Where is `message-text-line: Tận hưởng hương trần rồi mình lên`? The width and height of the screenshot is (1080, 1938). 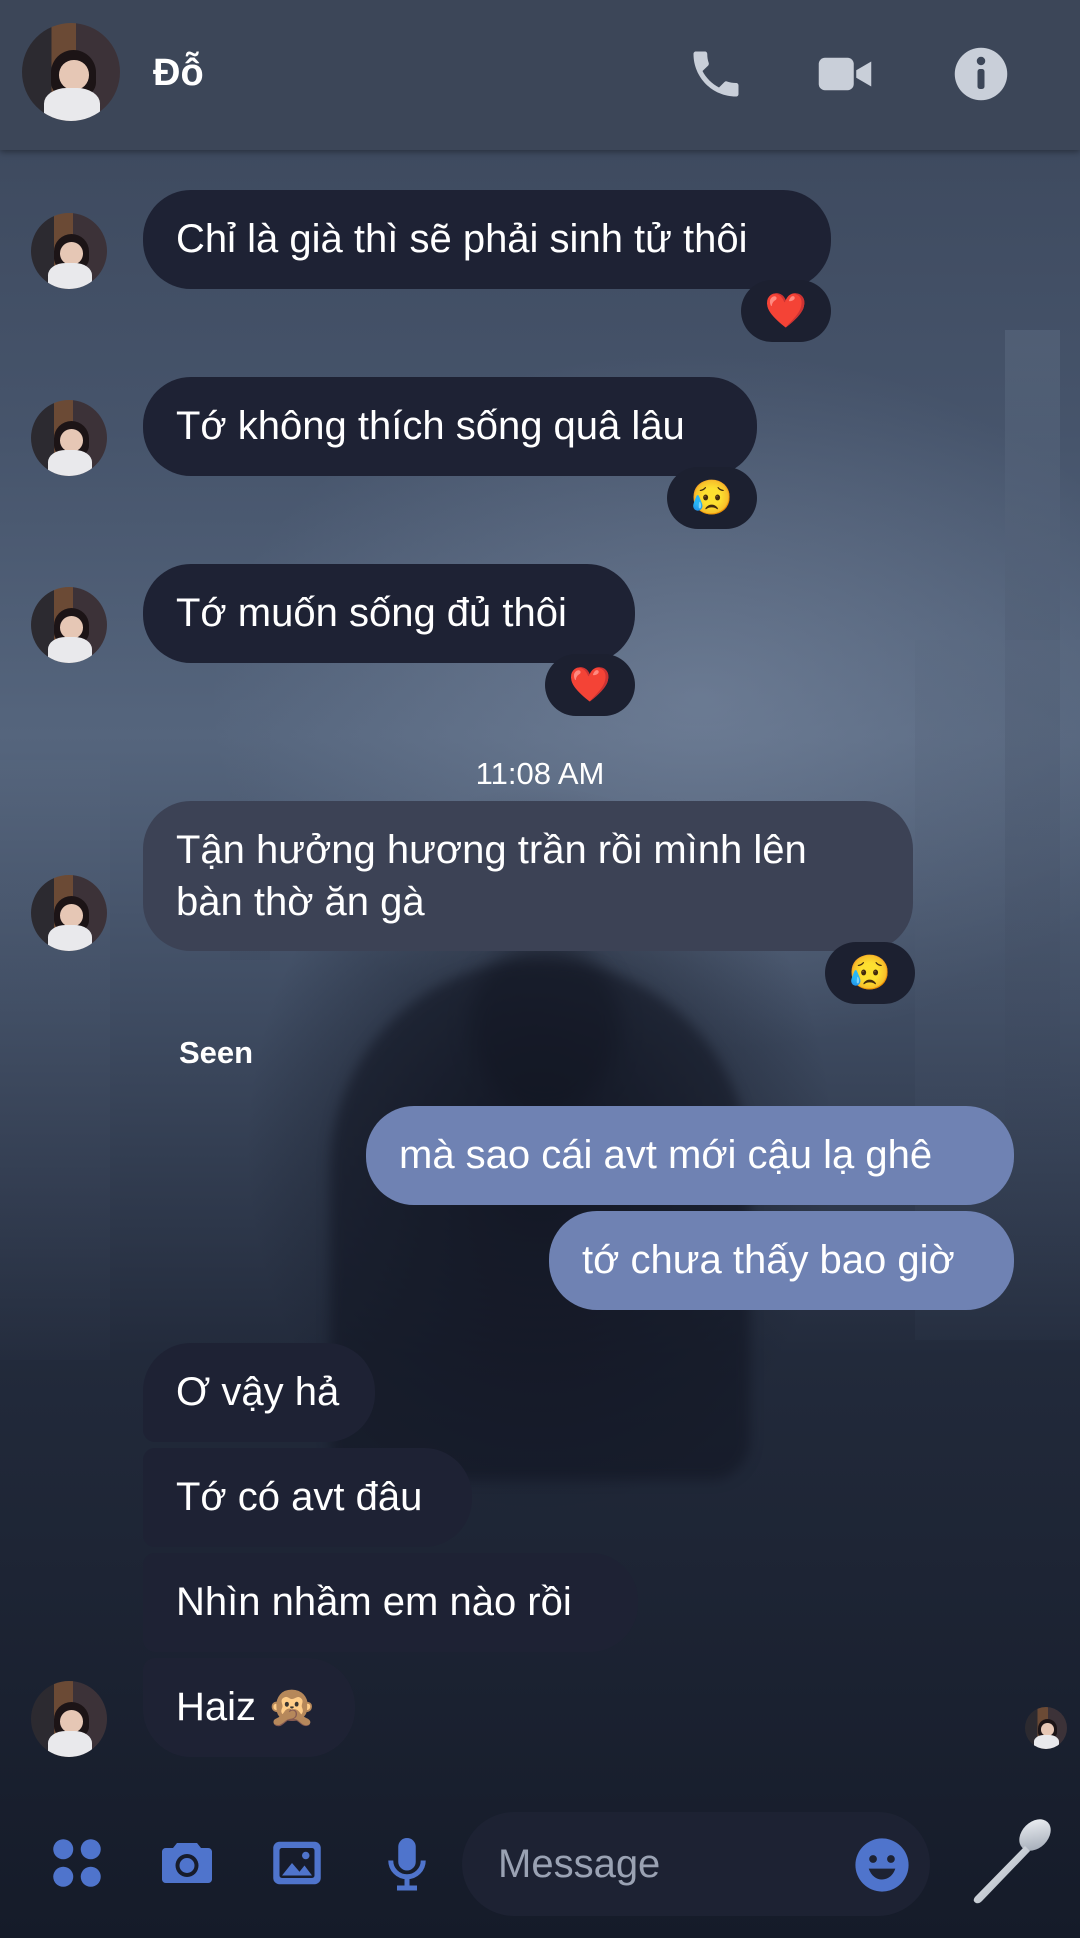
message-text-line: Tận hưởng hương trần rồi mình lên is located at coordinates (491, 850).